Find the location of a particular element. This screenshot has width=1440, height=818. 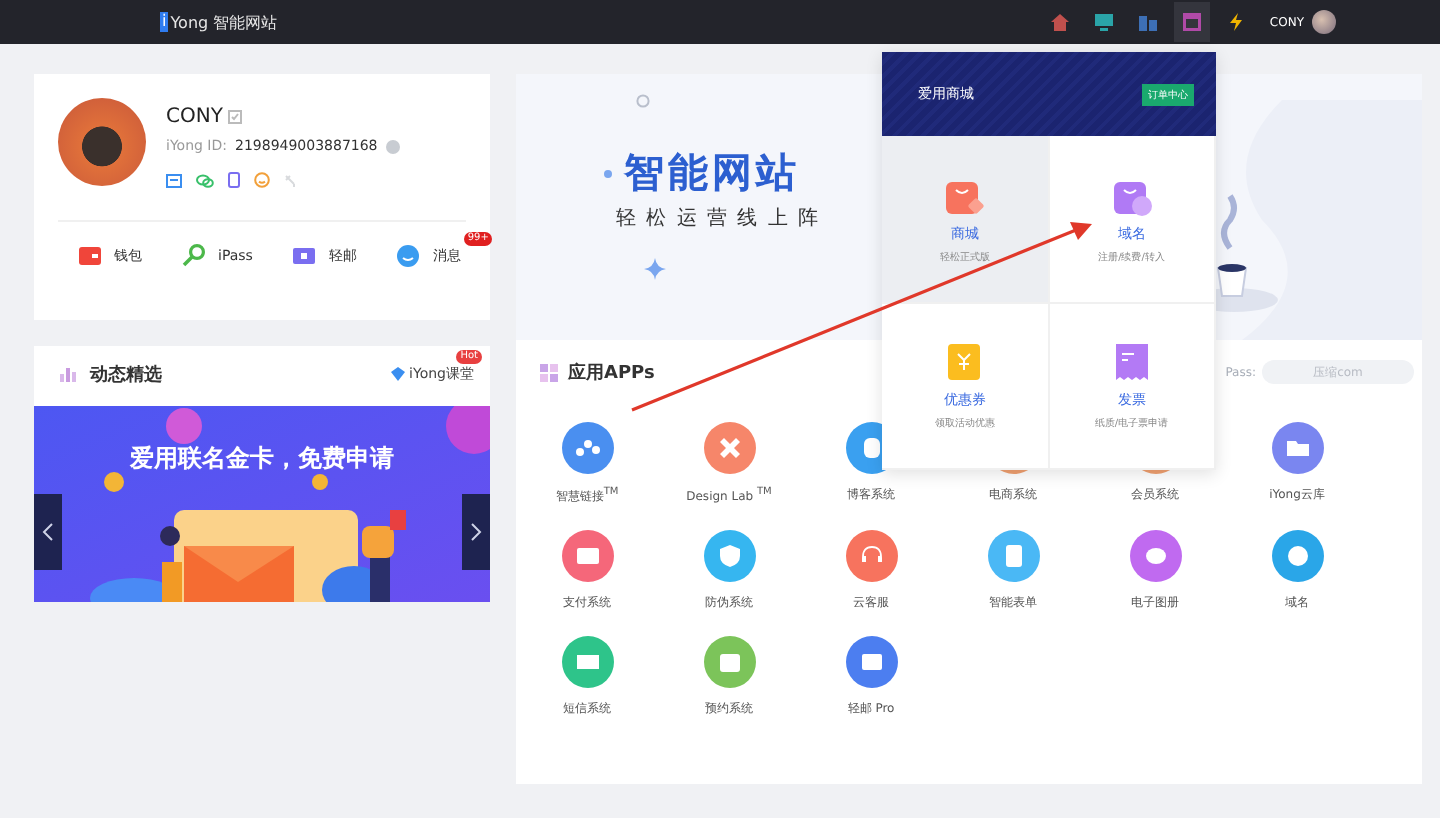

user-name: CONY is located at coordinates (194, 117).